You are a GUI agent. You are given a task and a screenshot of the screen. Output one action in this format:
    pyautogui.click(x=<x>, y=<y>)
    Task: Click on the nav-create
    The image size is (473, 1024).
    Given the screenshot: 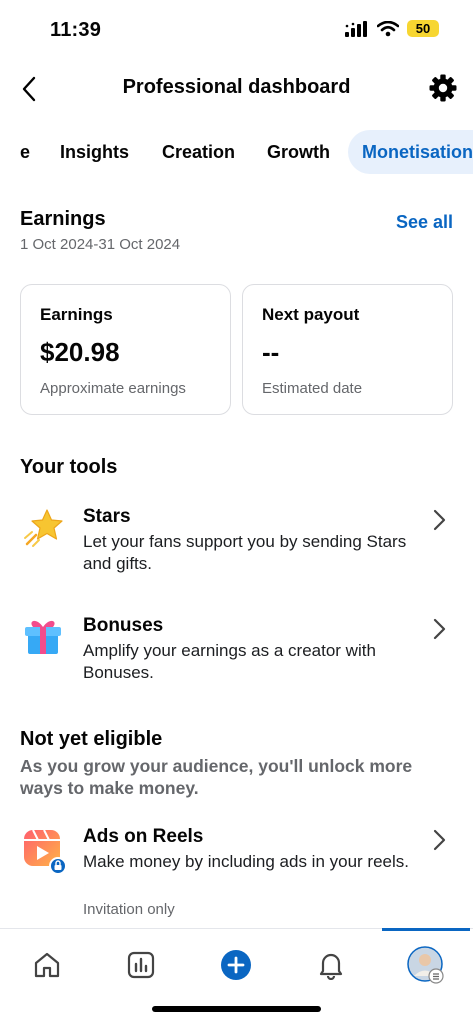 What is the action you would take?
    pyautogui.click(x=236, y=965)
    